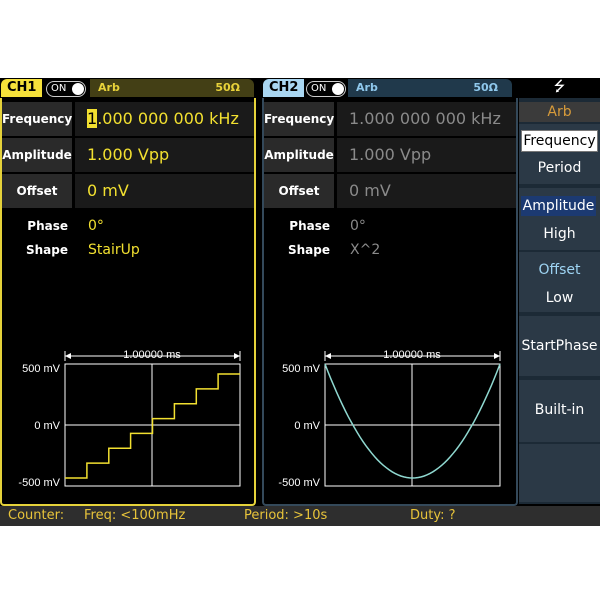 The height and width of the screenshot is (600, 600). I want to click on ch2-shape-value: X^2, so click(365, 250).